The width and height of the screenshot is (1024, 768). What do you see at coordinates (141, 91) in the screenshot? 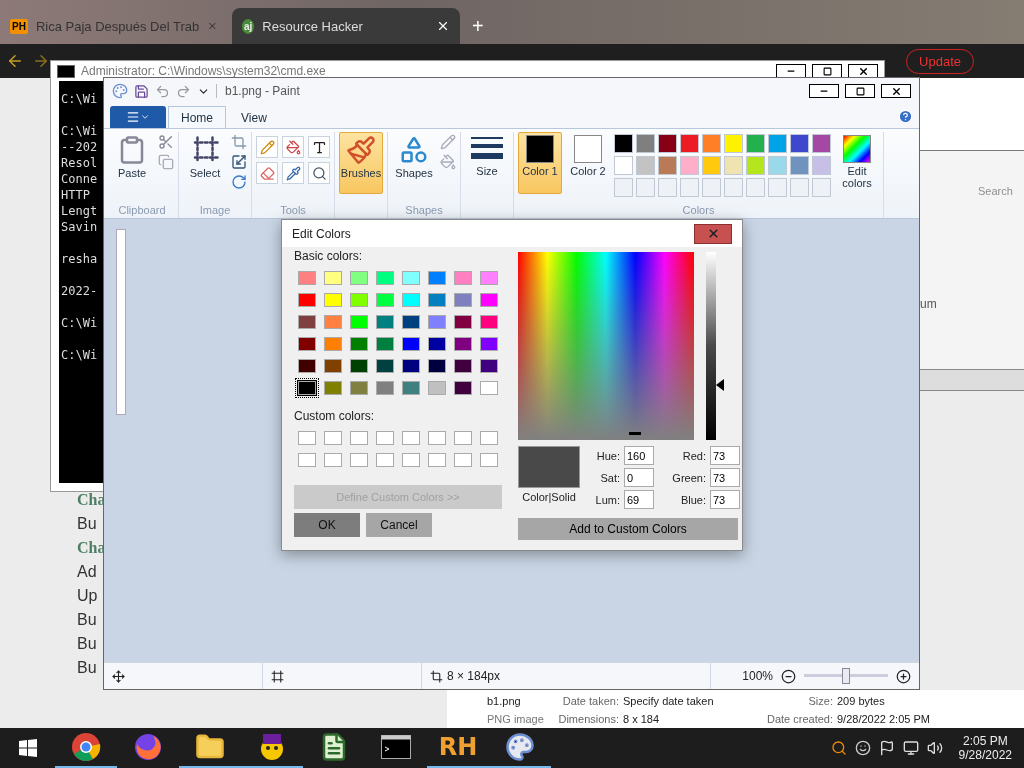
I see `save-icon` at bounding box center [141, 91].